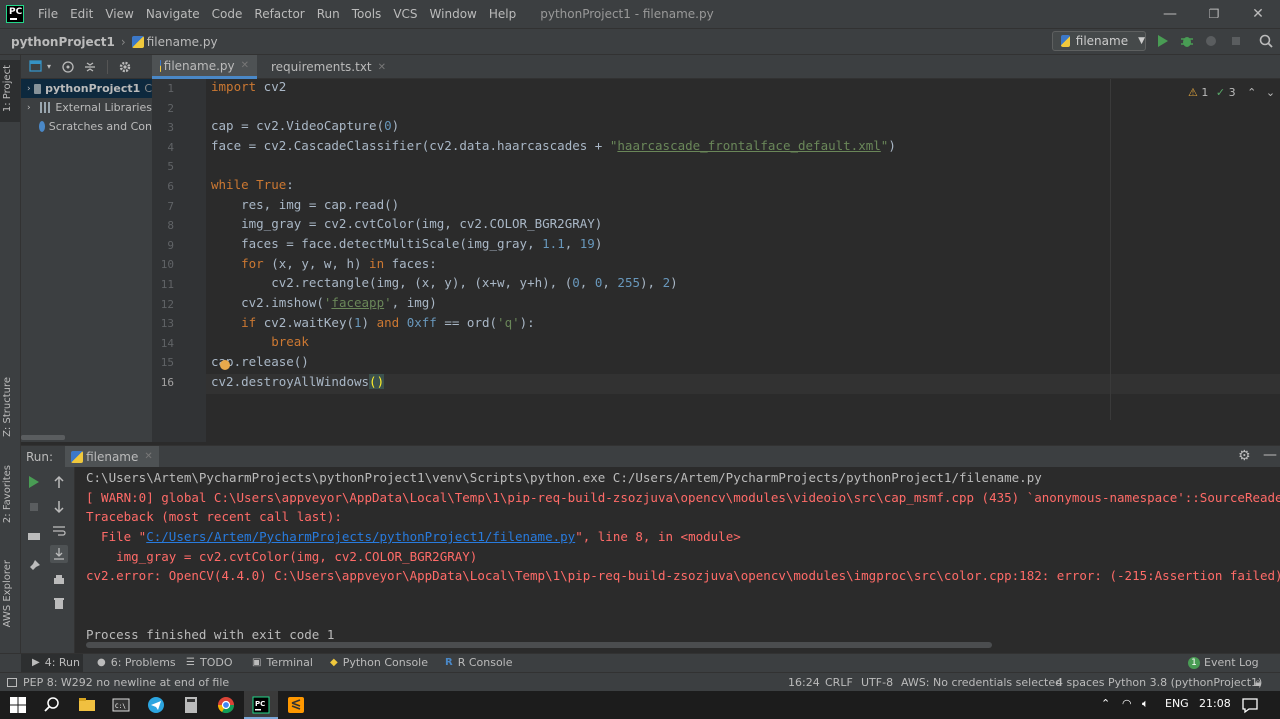 Image resolution: width=1280 pixels, height=719 pixels. What do you see at coordinates (627, 14) in the screenshot?
I see `window-title: pythonProject1 - filename.py` at bounding box center [627, 14].